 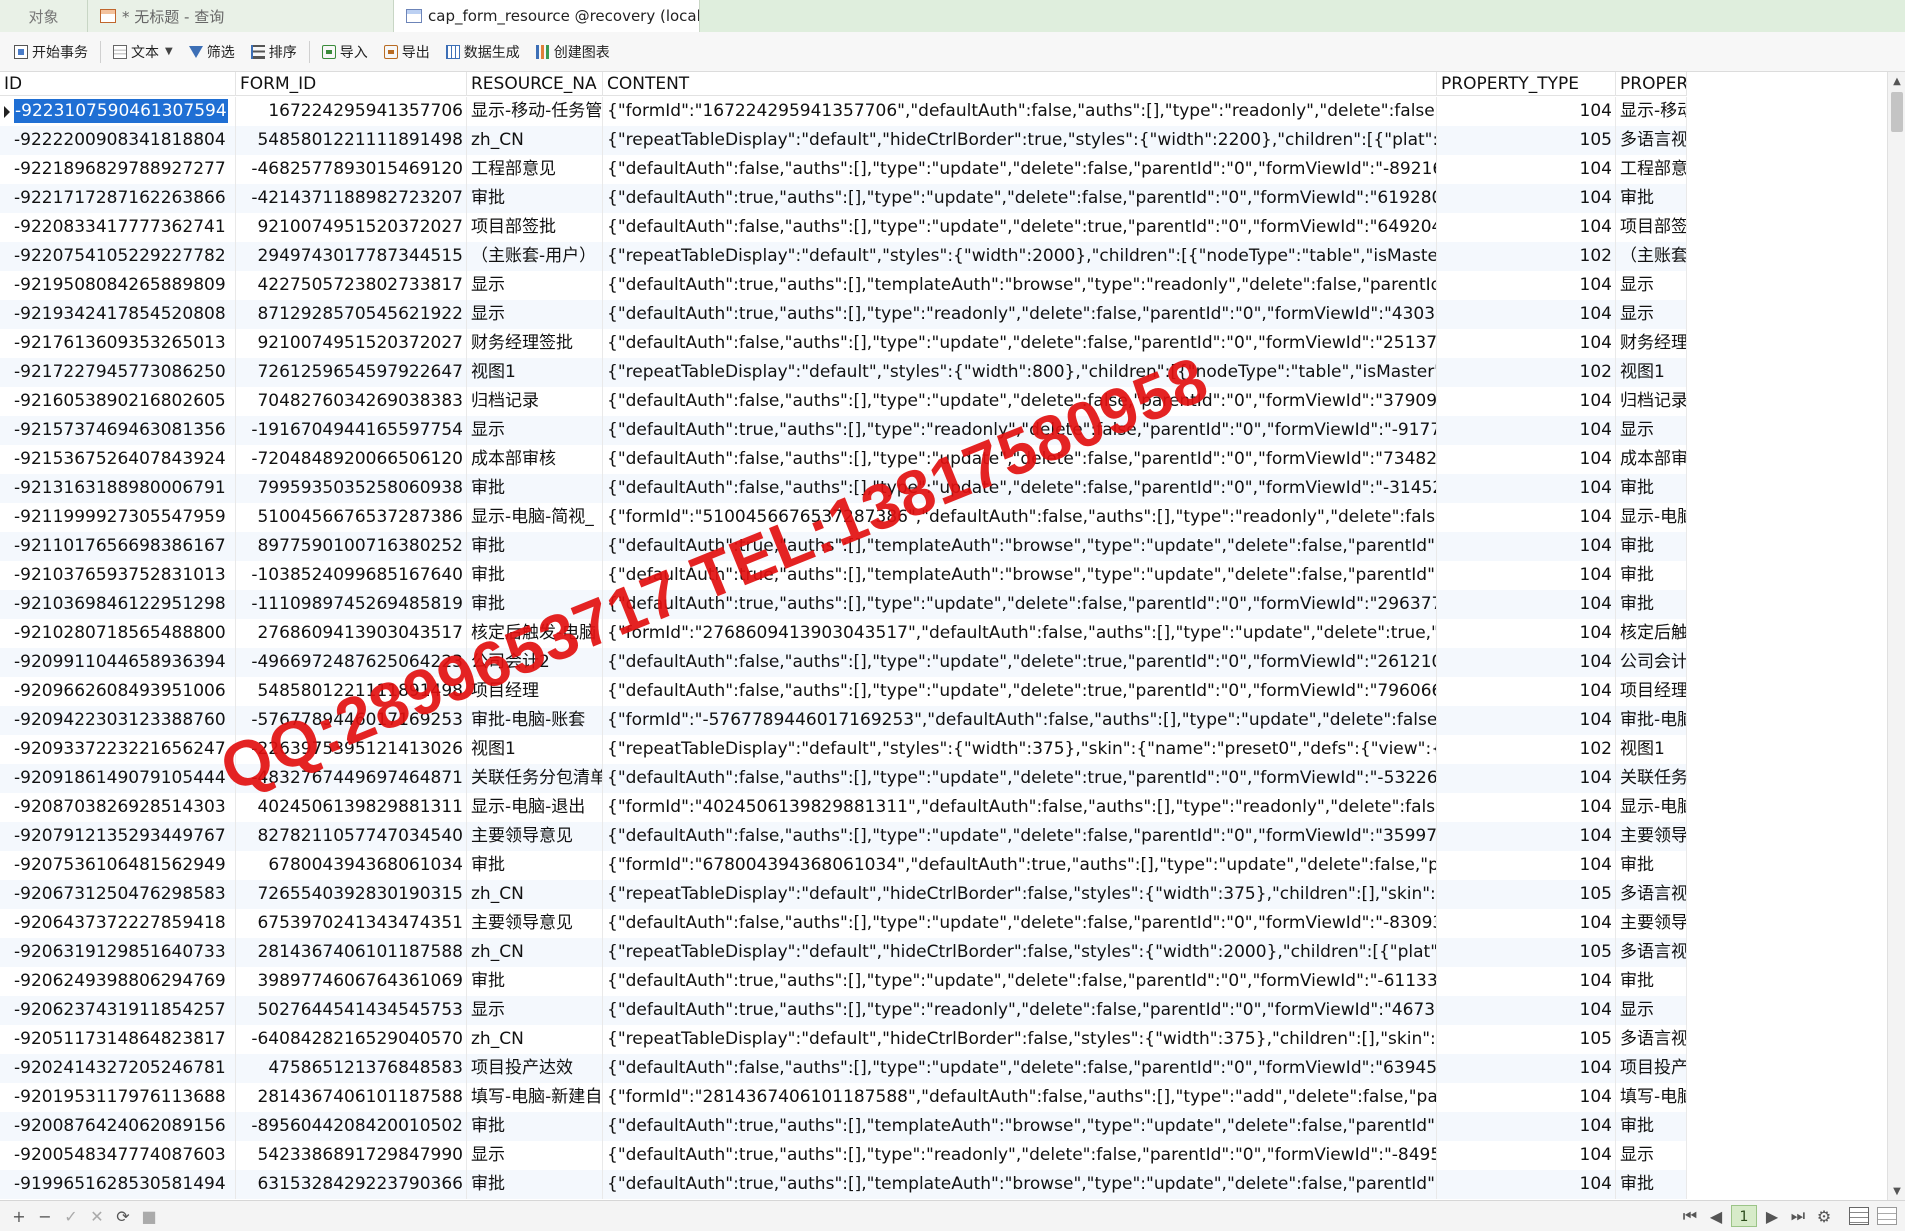 What do you see at coordinates (1744, 1216) in the screenshot?
I see `page-number-input: 1` at bounding box center [1744, 1216].